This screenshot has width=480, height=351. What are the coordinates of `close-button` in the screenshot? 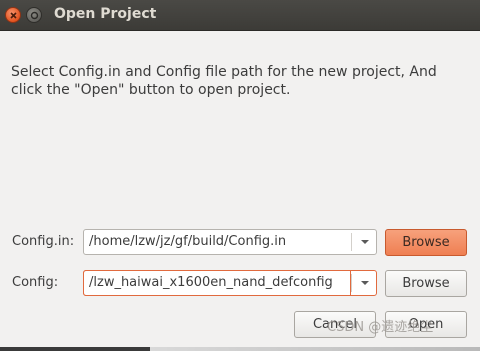 It's located at (13, 15).